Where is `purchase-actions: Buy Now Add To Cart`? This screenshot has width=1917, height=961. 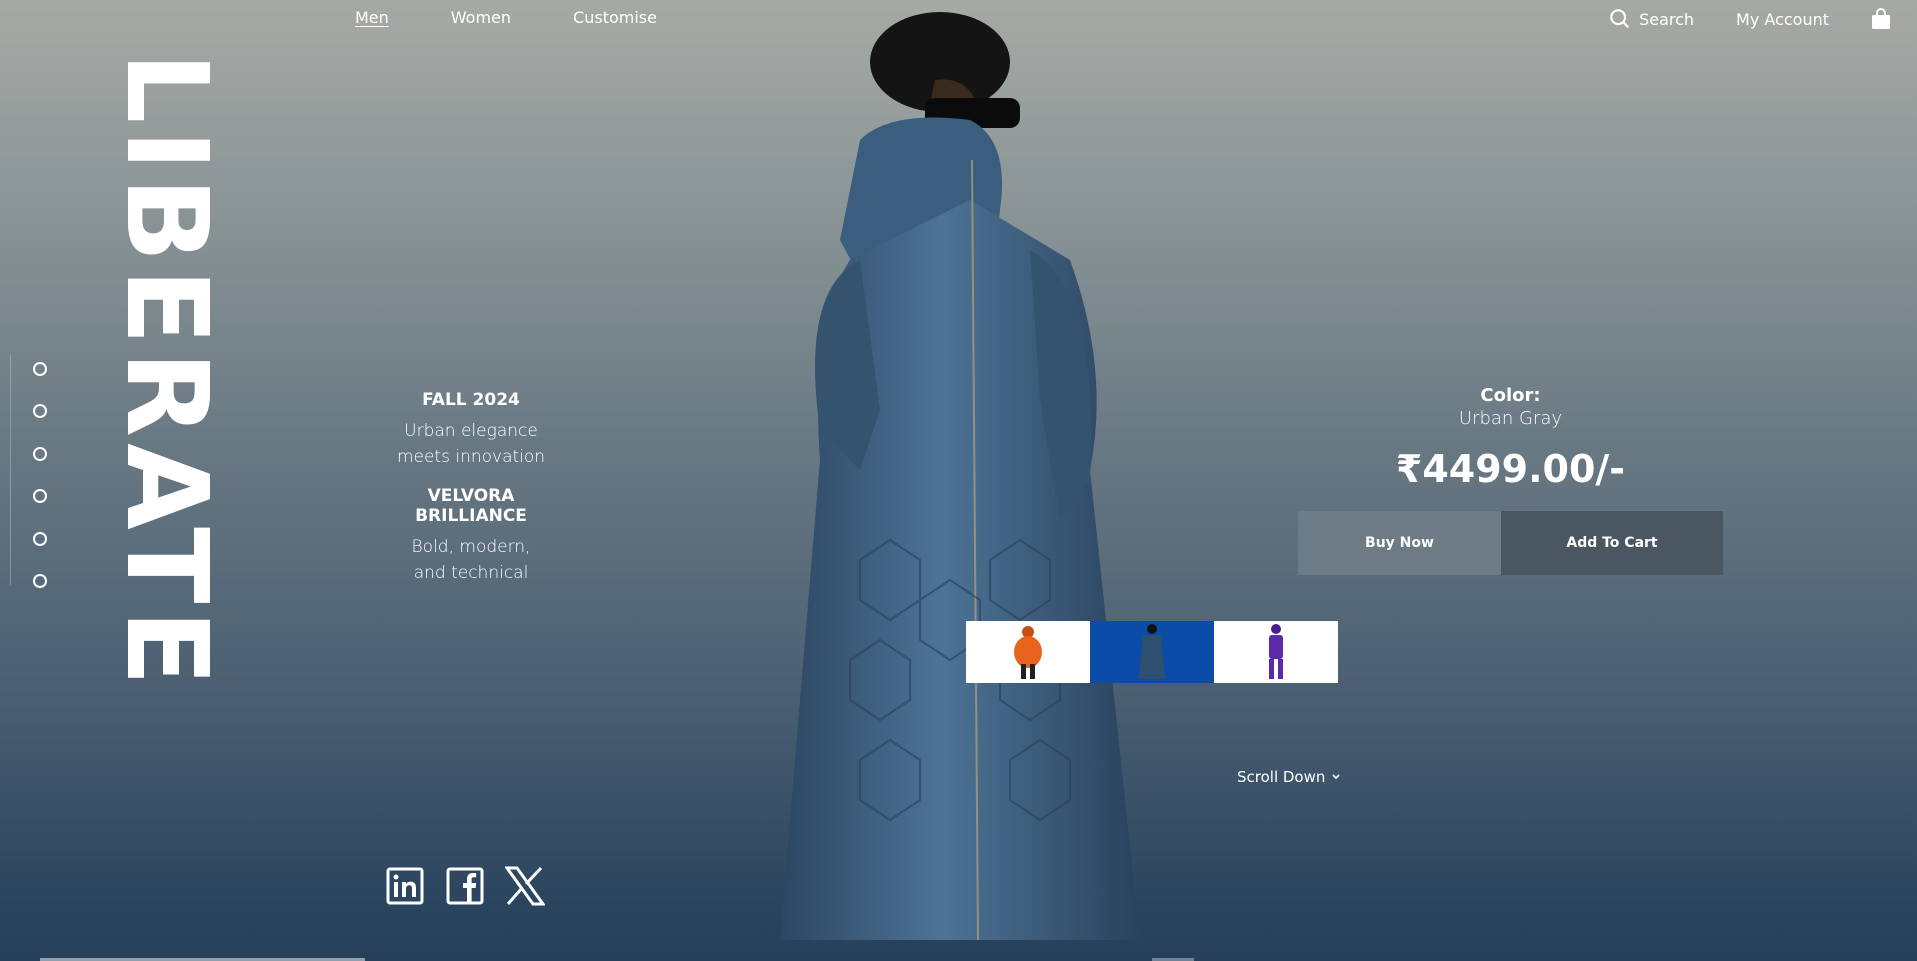 purchase-actions: Buy Now Add To Cart is located at coordinates (1510, 543).